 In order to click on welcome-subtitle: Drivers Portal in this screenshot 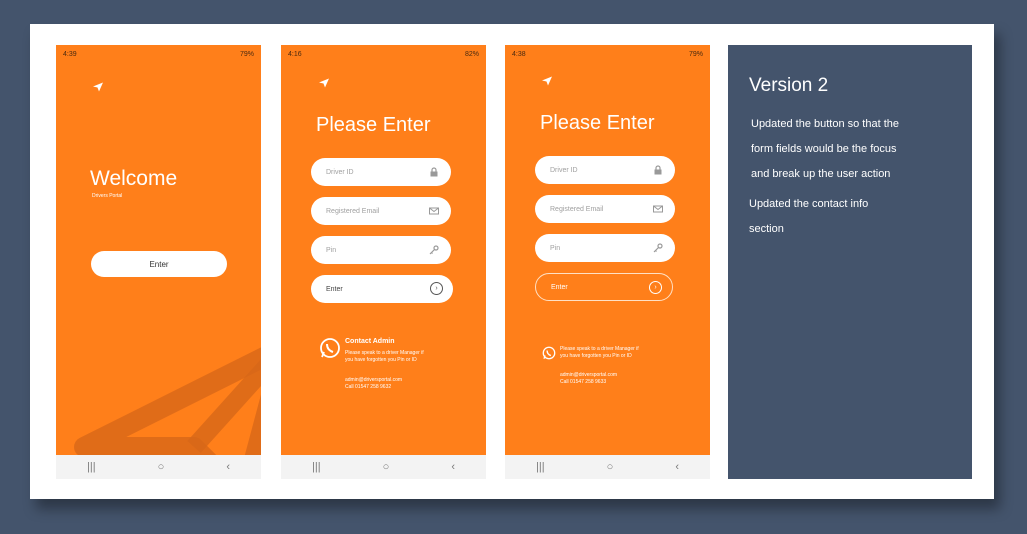, I will do `click(107, 196)`.